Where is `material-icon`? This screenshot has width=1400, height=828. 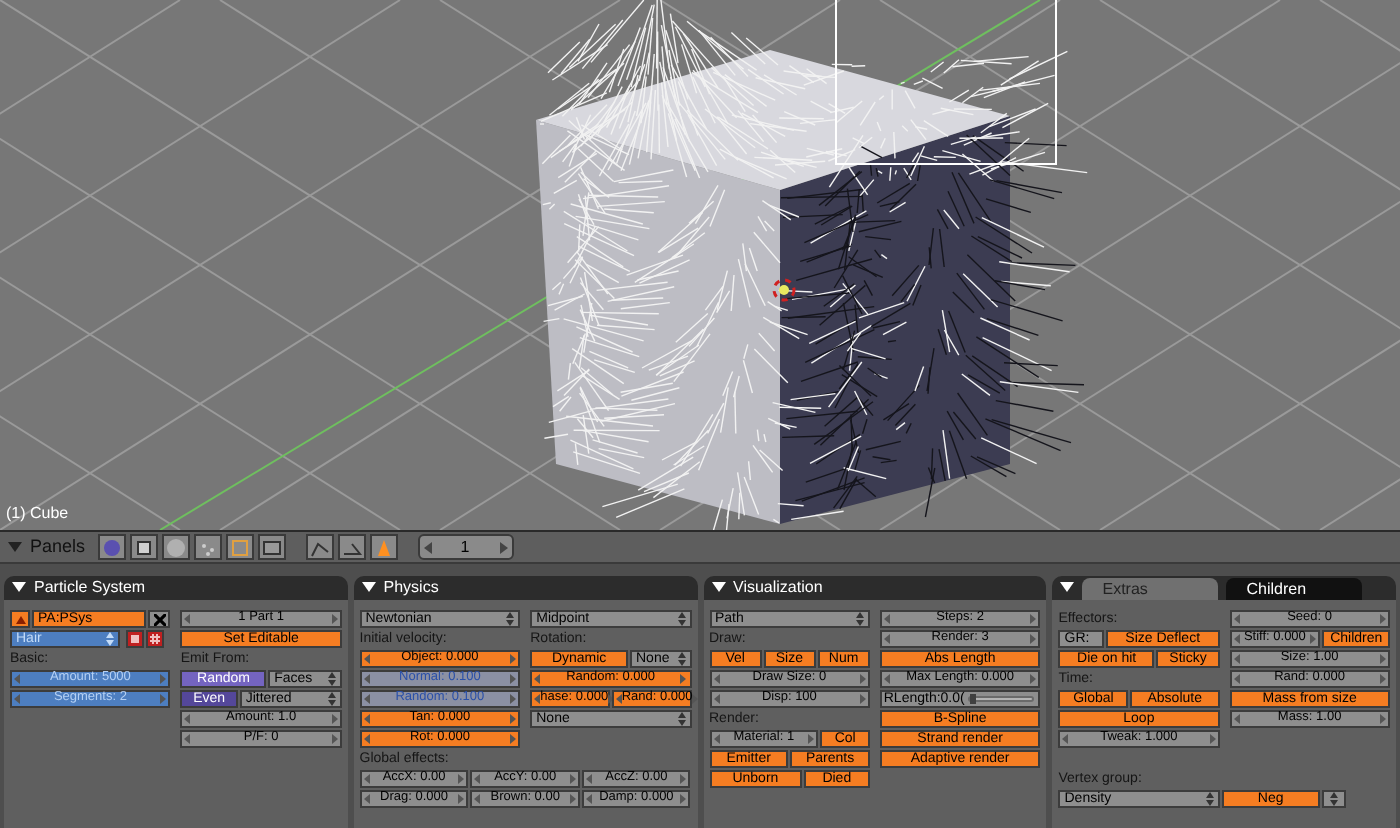 material-icon is located at coordinates (175, 547).